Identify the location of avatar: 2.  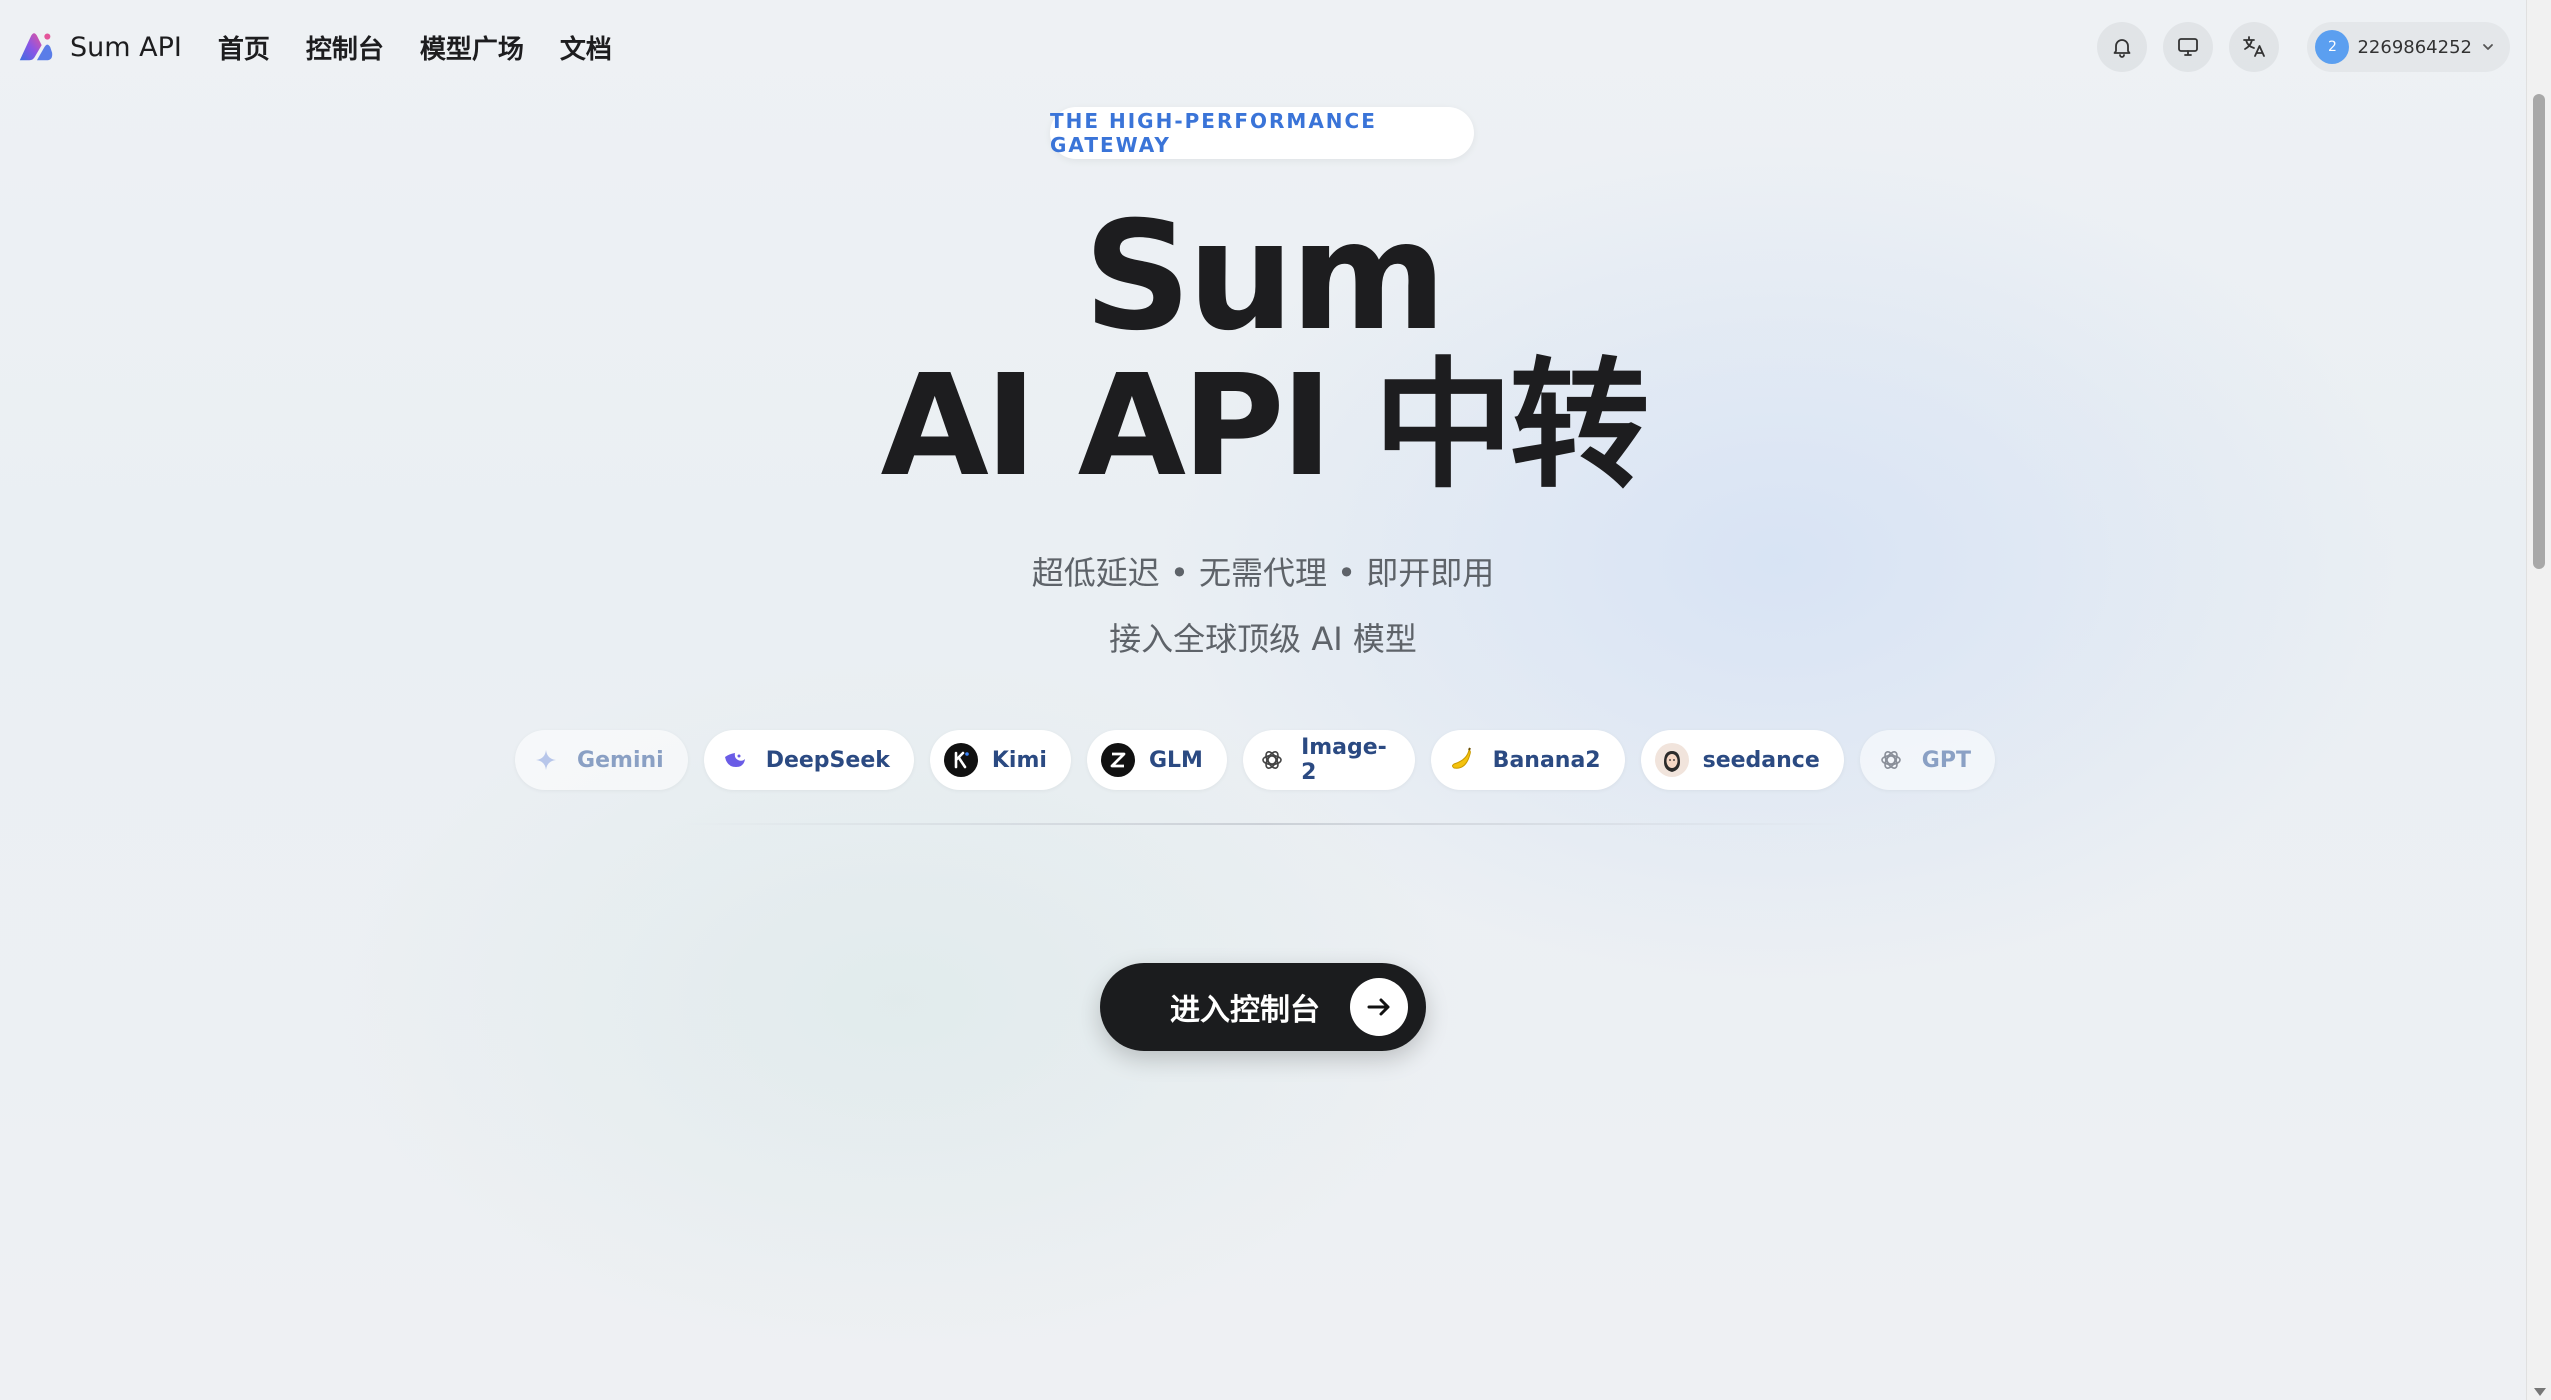
(2332, 47).